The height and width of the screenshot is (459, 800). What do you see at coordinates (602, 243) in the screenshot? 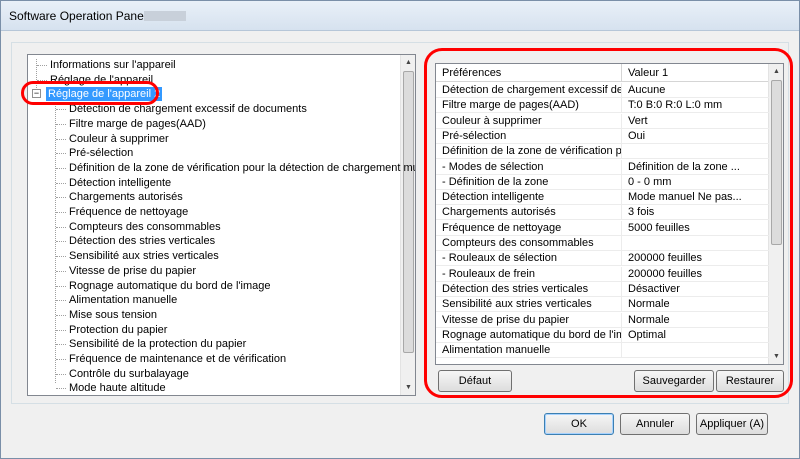
I see `grid-row: Compteurs des consommables` at bounding box center [602, 243].